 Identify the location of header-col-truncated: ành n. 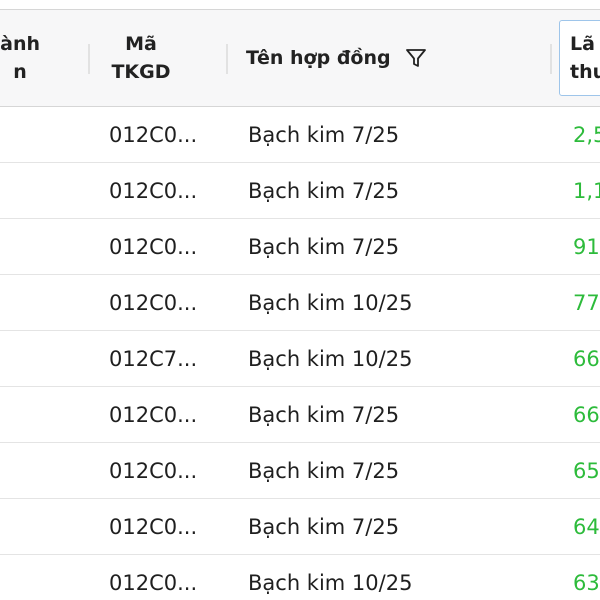
(20, 58).